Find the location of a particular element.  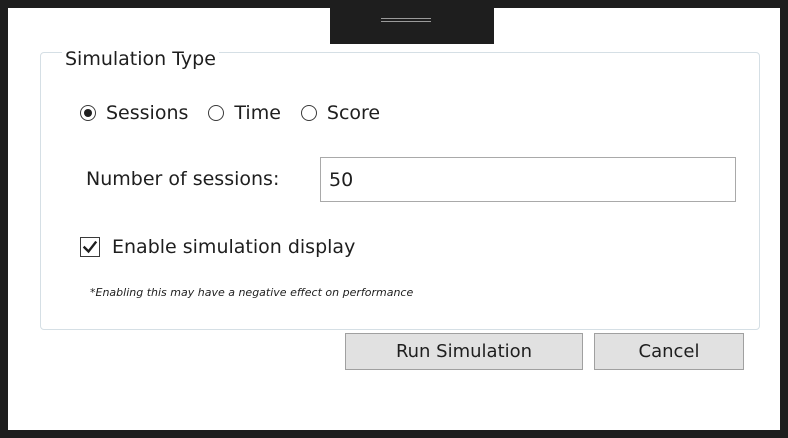

enable-display-checkbox-row: Enable simulation display is located at coordinates (217, 247).